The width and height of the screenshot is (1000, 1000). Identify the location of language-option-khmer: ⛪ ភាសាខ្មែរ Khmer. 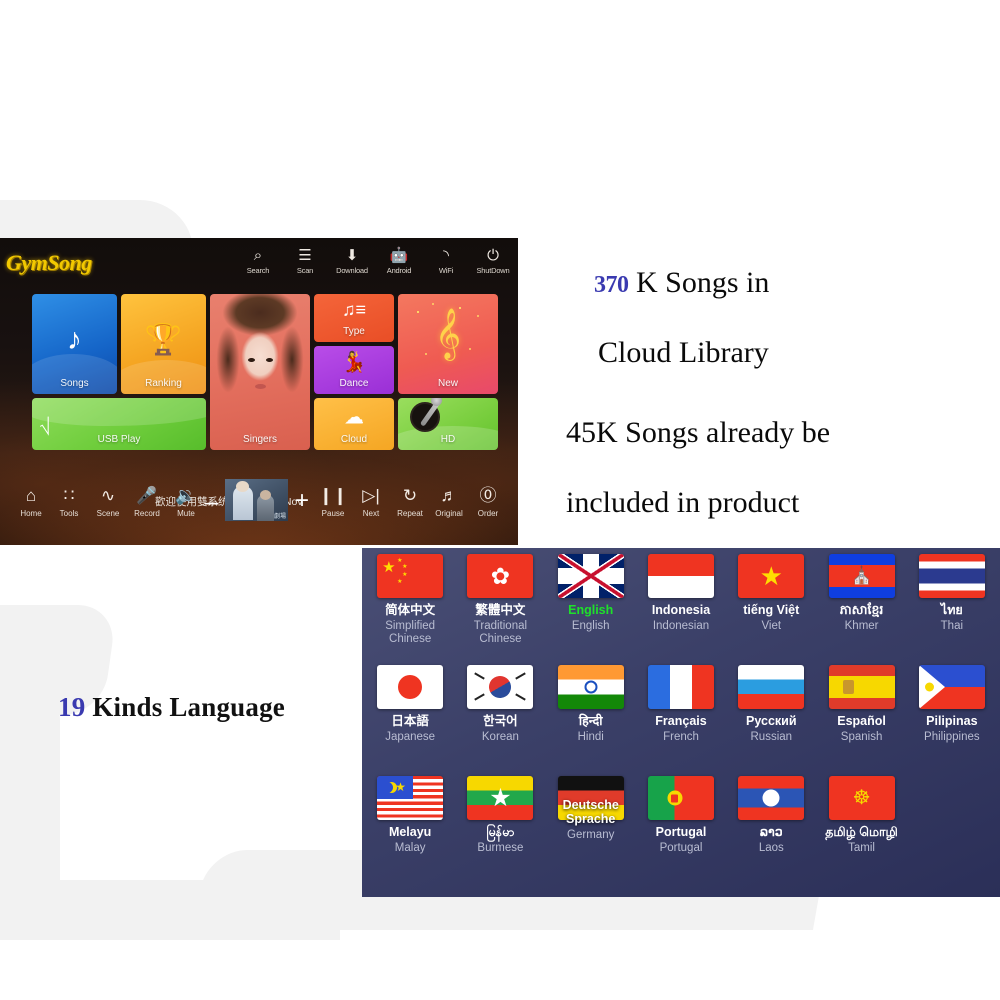
(861, 609).